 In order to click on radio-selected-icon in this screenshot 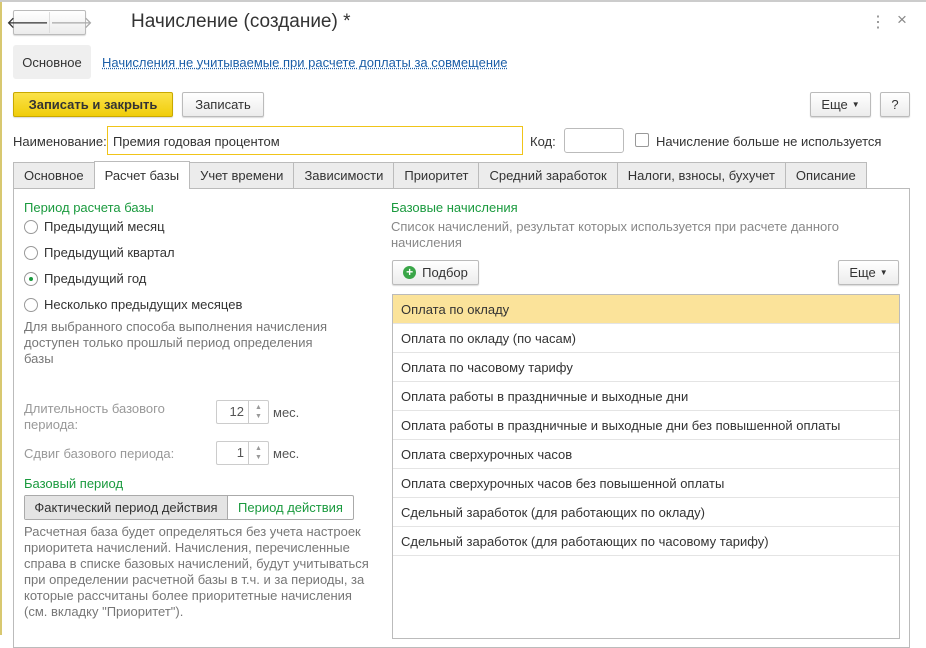, I will do `click(31, 278)`.